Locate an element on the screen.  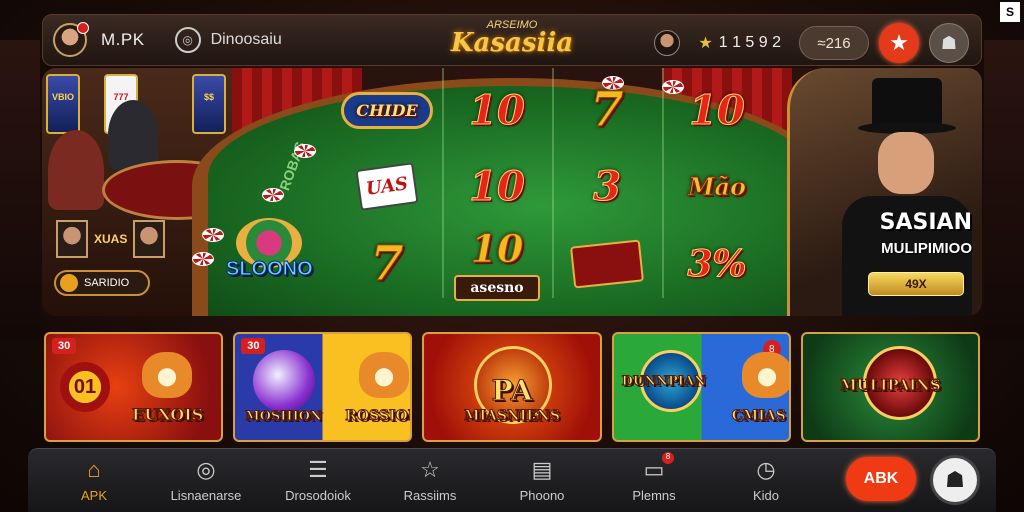
clock-icon: ◷ is located at coordinates (766, 469).